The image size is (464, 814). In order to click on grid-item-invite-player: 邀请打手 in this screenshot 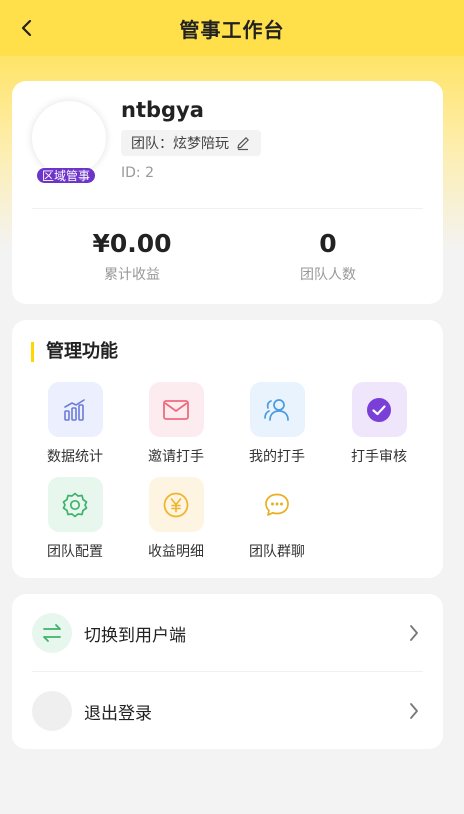, I will do `click(176, 424)`.